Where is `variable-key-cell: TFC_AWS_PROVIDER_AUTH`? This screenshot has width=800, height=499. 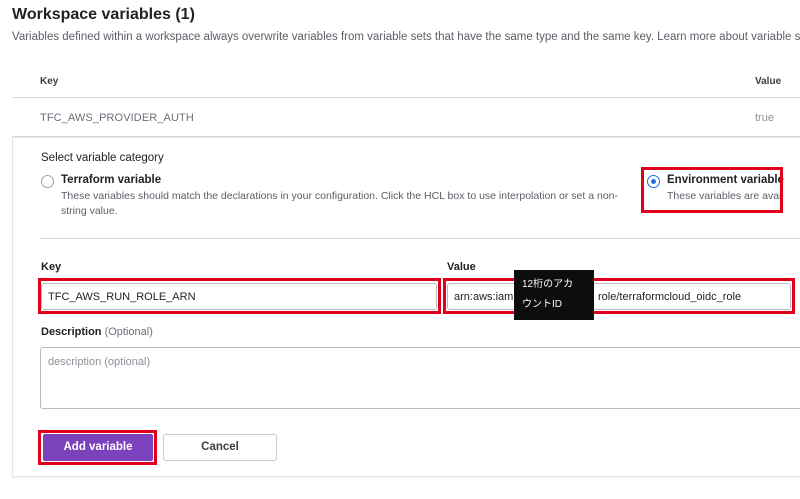 variable-key-cell: TFC_AWS_PROVIDER_AUTH is located at coordinates (117, 118).